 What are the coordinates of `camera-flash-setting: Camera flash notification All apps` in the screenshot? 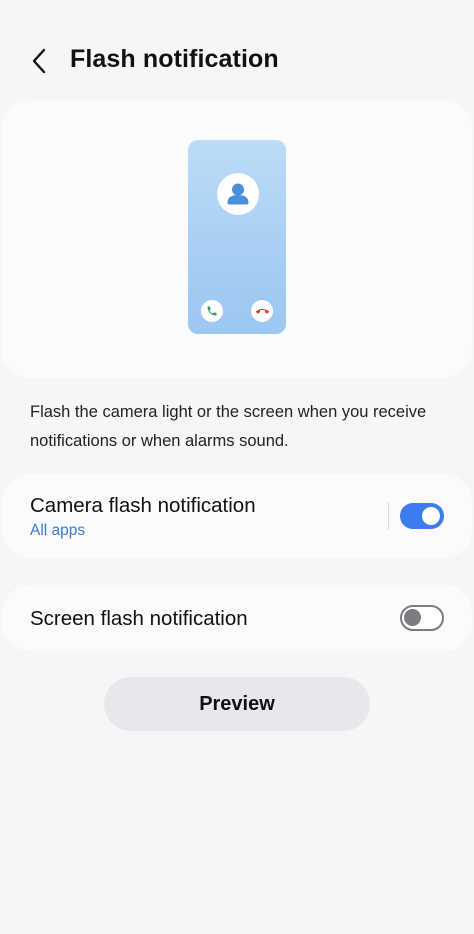 It's located at (237, 516).